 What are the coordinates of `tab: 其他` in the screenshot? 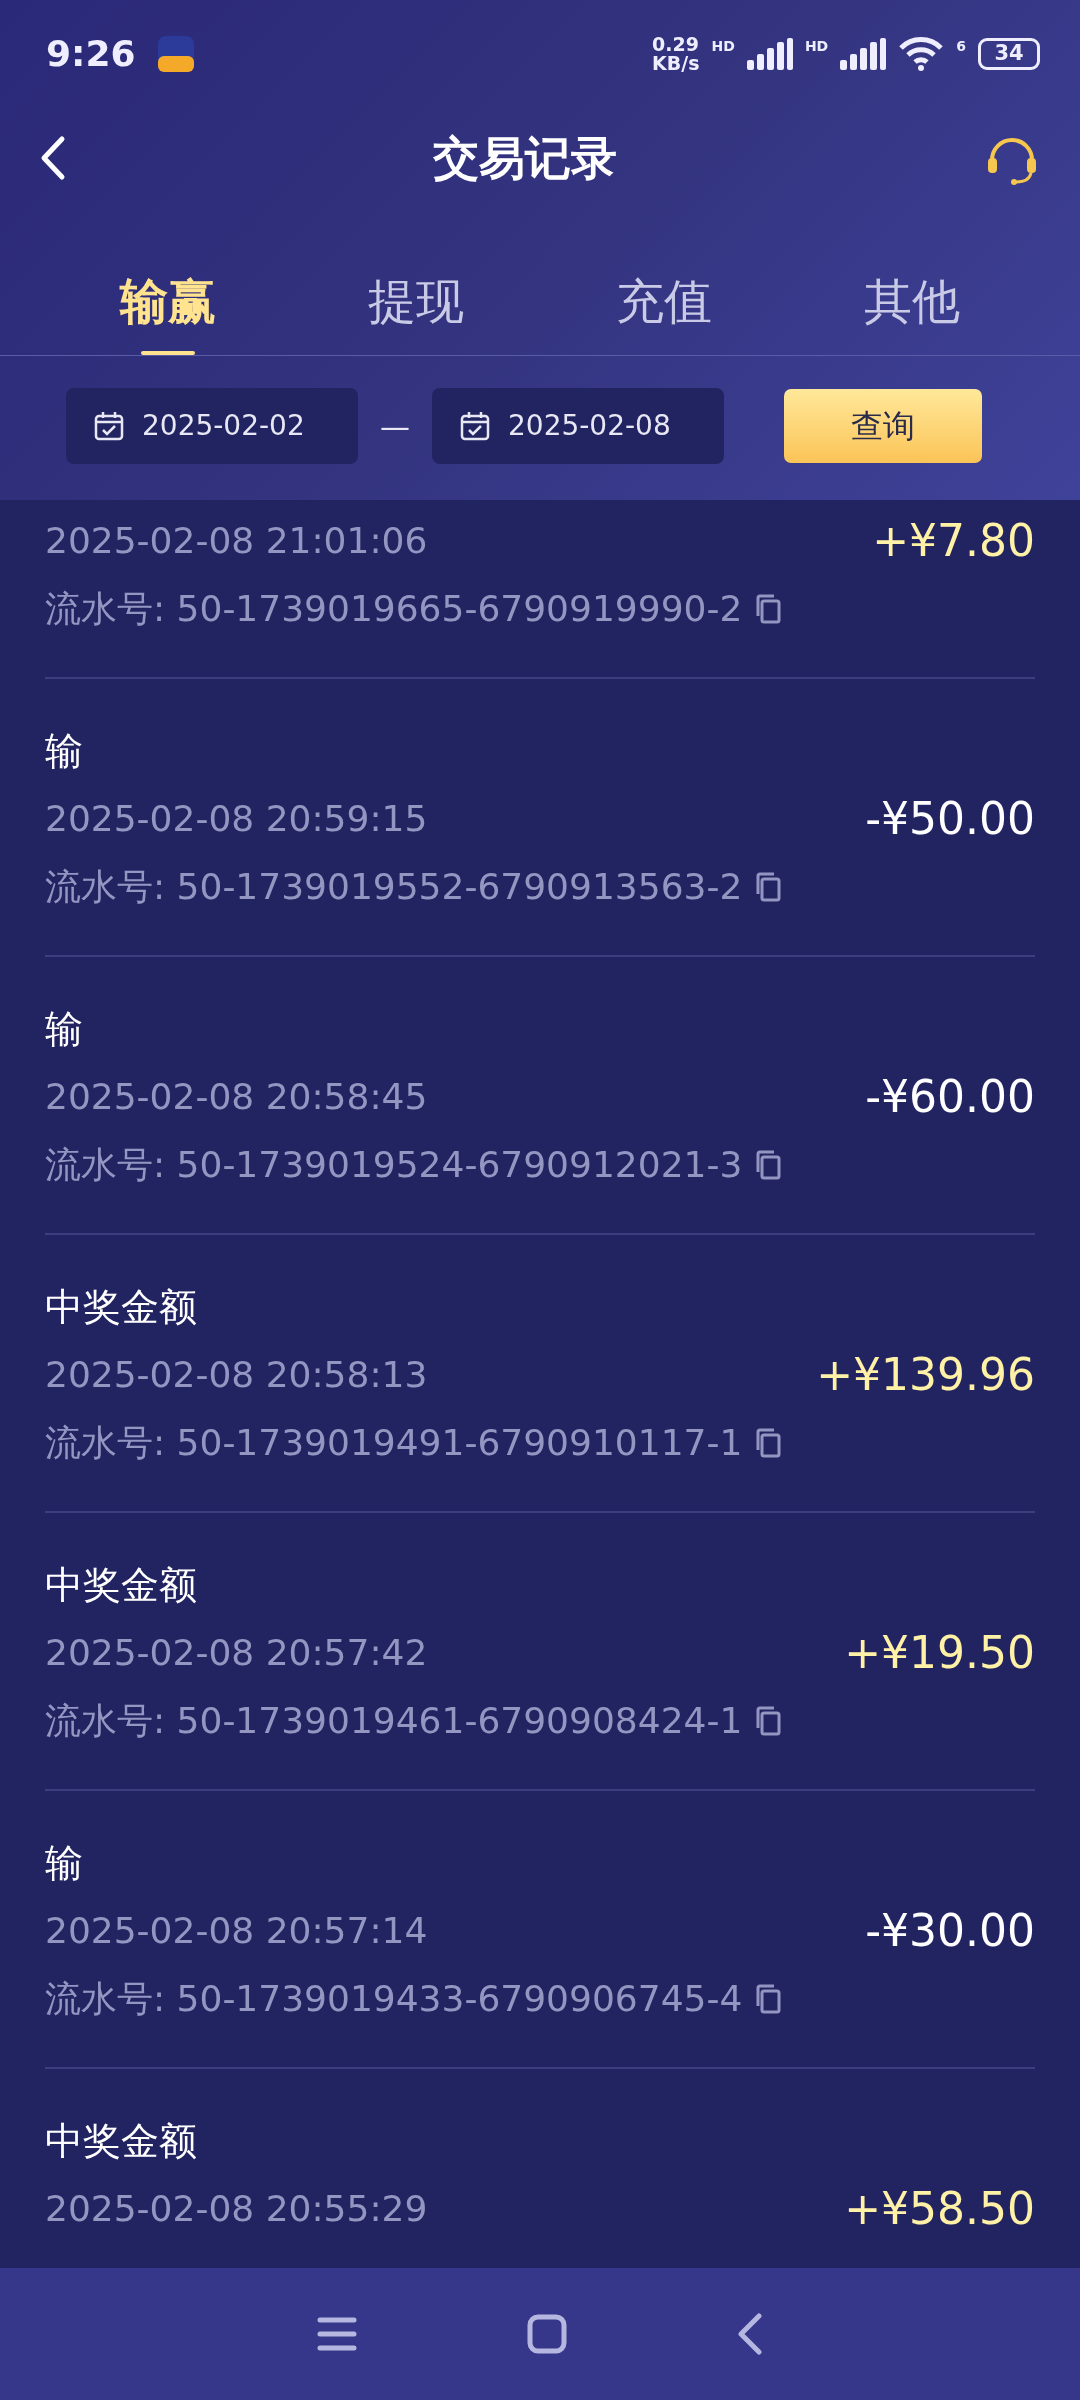 It's located at (912, 281).